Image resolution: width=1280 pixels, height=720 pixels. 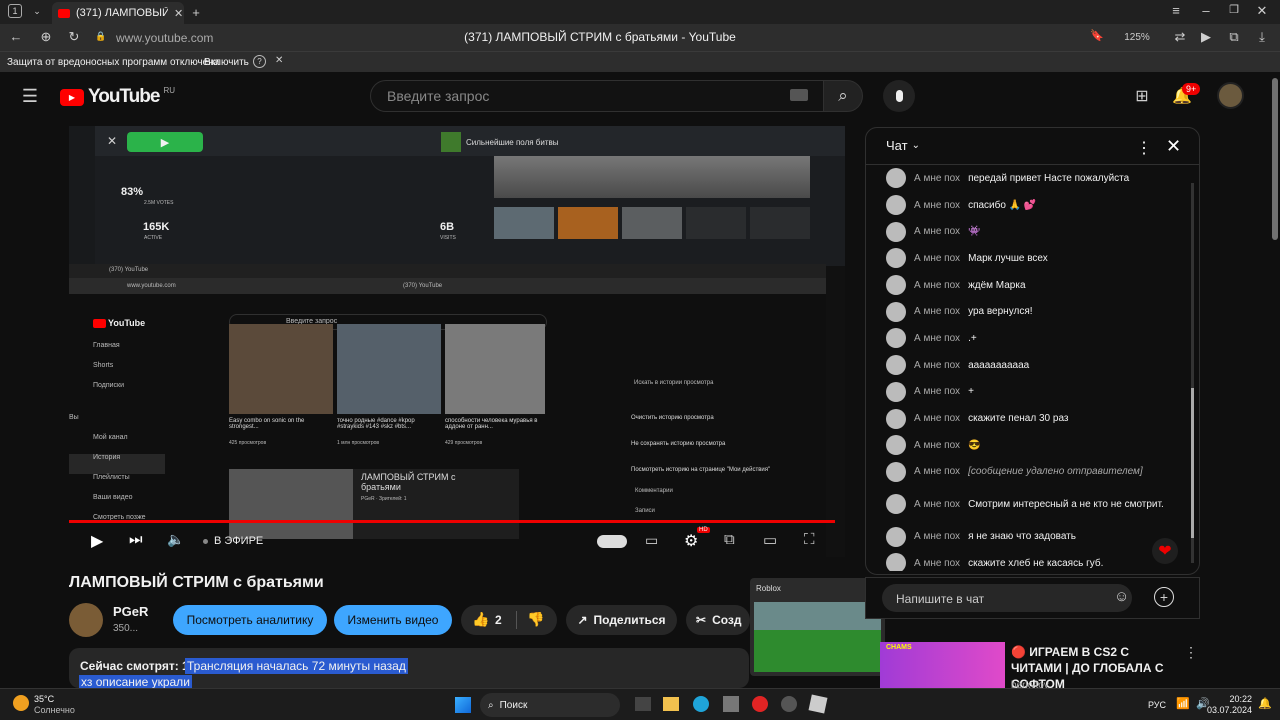 I want to click on autoplay-toggle, so click(x=612, y=541).